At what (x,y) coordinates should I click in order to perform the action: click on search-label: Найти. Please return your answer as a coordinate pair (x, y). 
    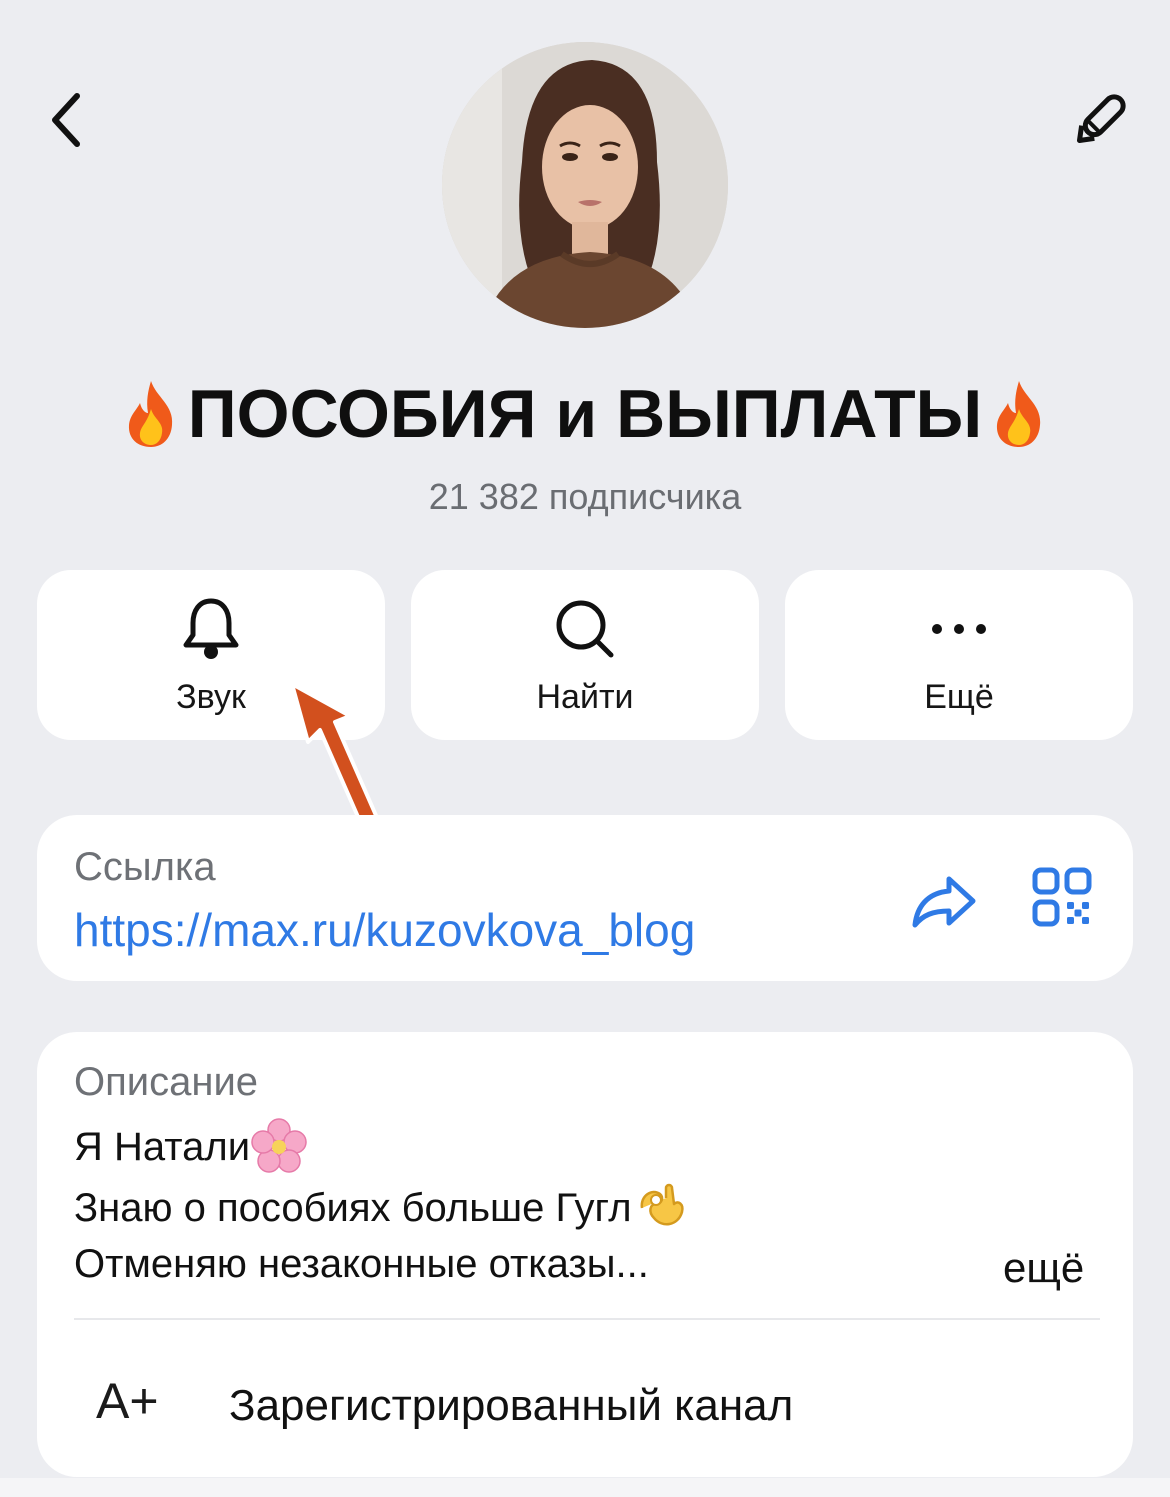
    Looking at the image, I should click on (585, 697).